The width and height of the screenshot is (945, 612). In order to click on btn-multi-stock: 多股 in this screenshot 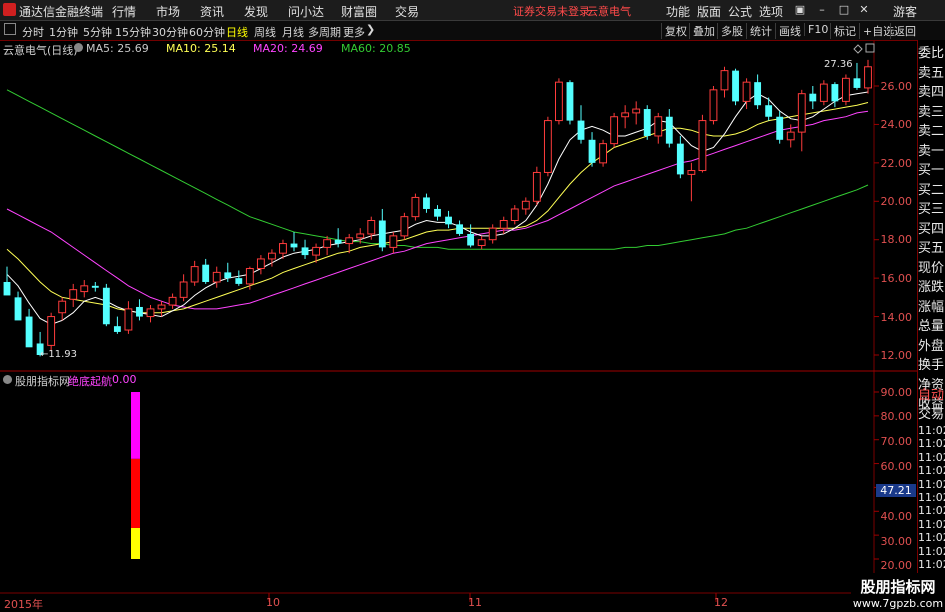, I will do `click(731, 31)`.